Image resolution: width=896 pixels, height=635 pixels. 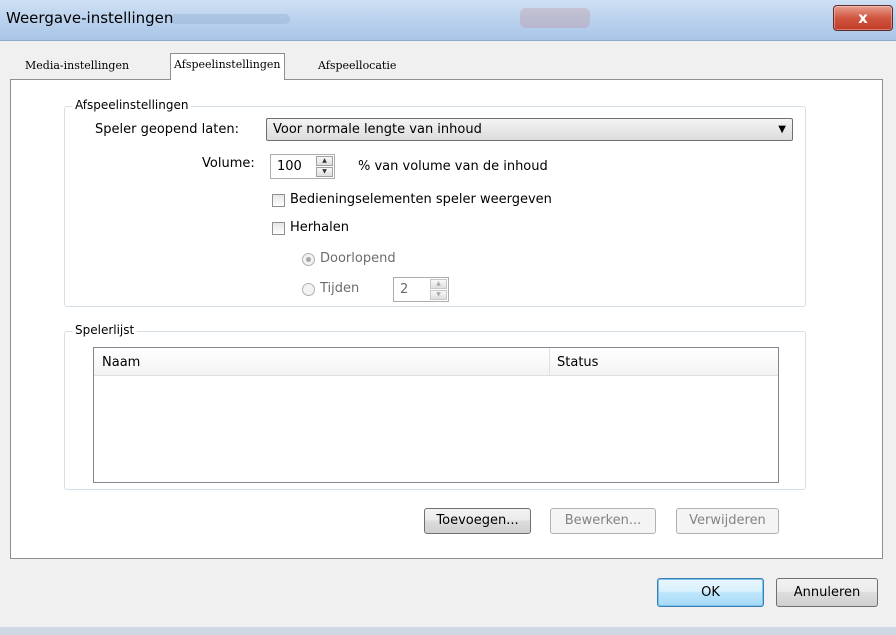 I want to click on show-controls-label: Bedieningselementen speler weergeven, so click(x=421, y=199).